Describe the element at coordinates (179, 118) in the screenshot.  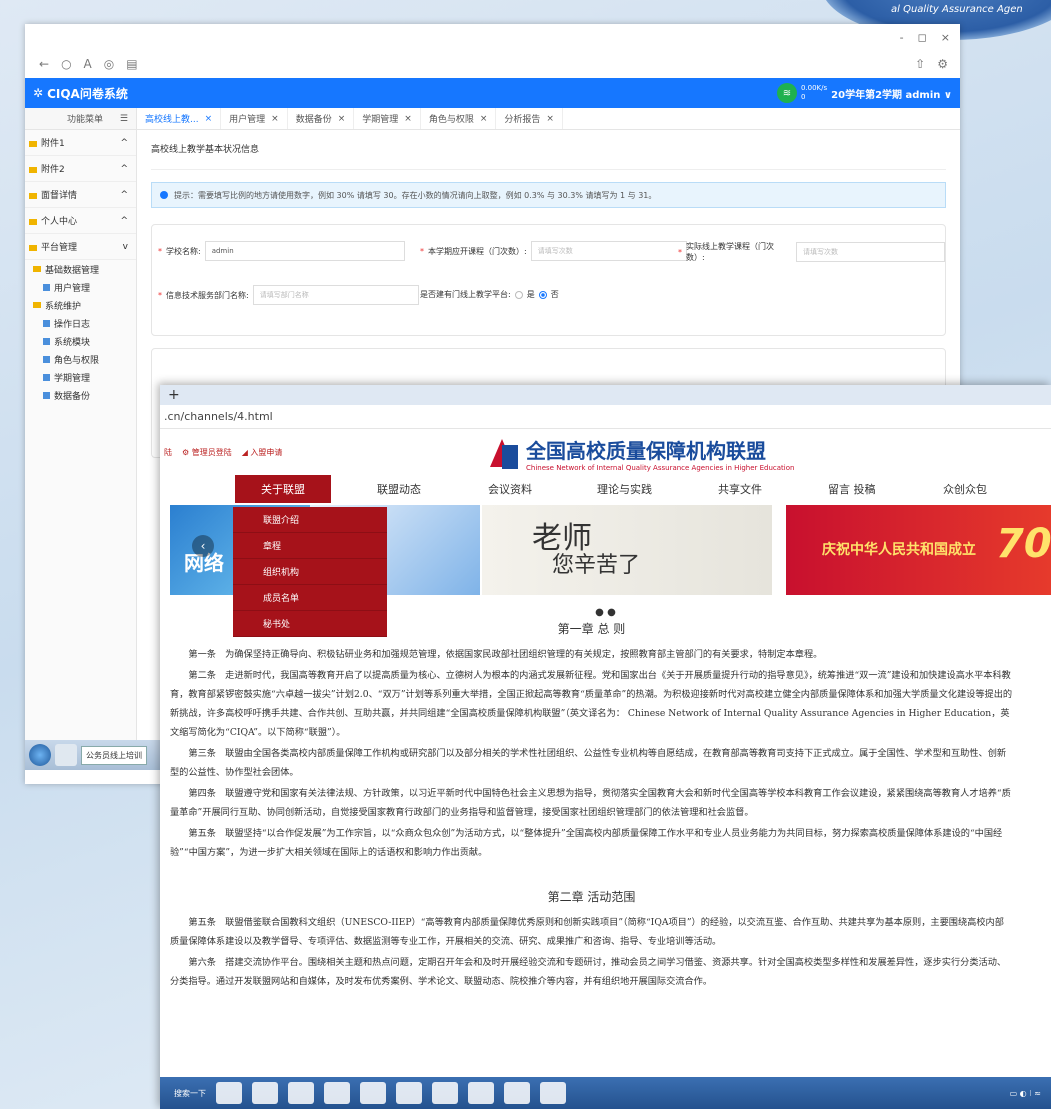
I see `tab-online-teaching: 高校线上教... ×` at that location.